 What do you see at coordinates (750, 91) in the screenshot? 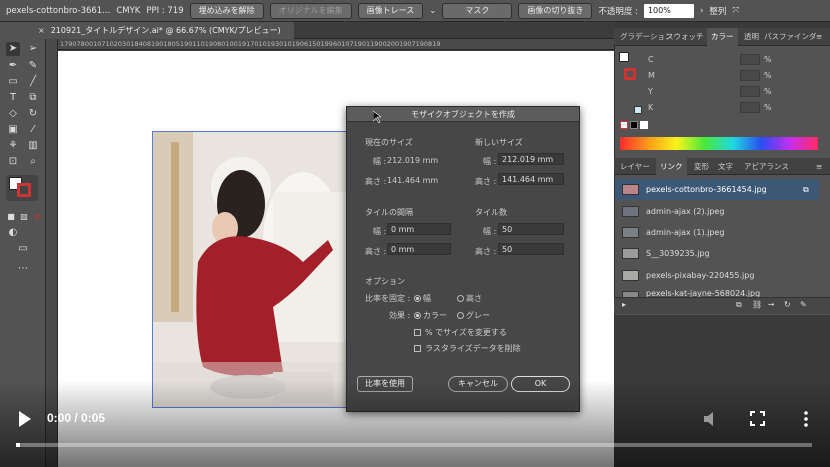
I see `channel-y-input` at bounding box center [750, 91].